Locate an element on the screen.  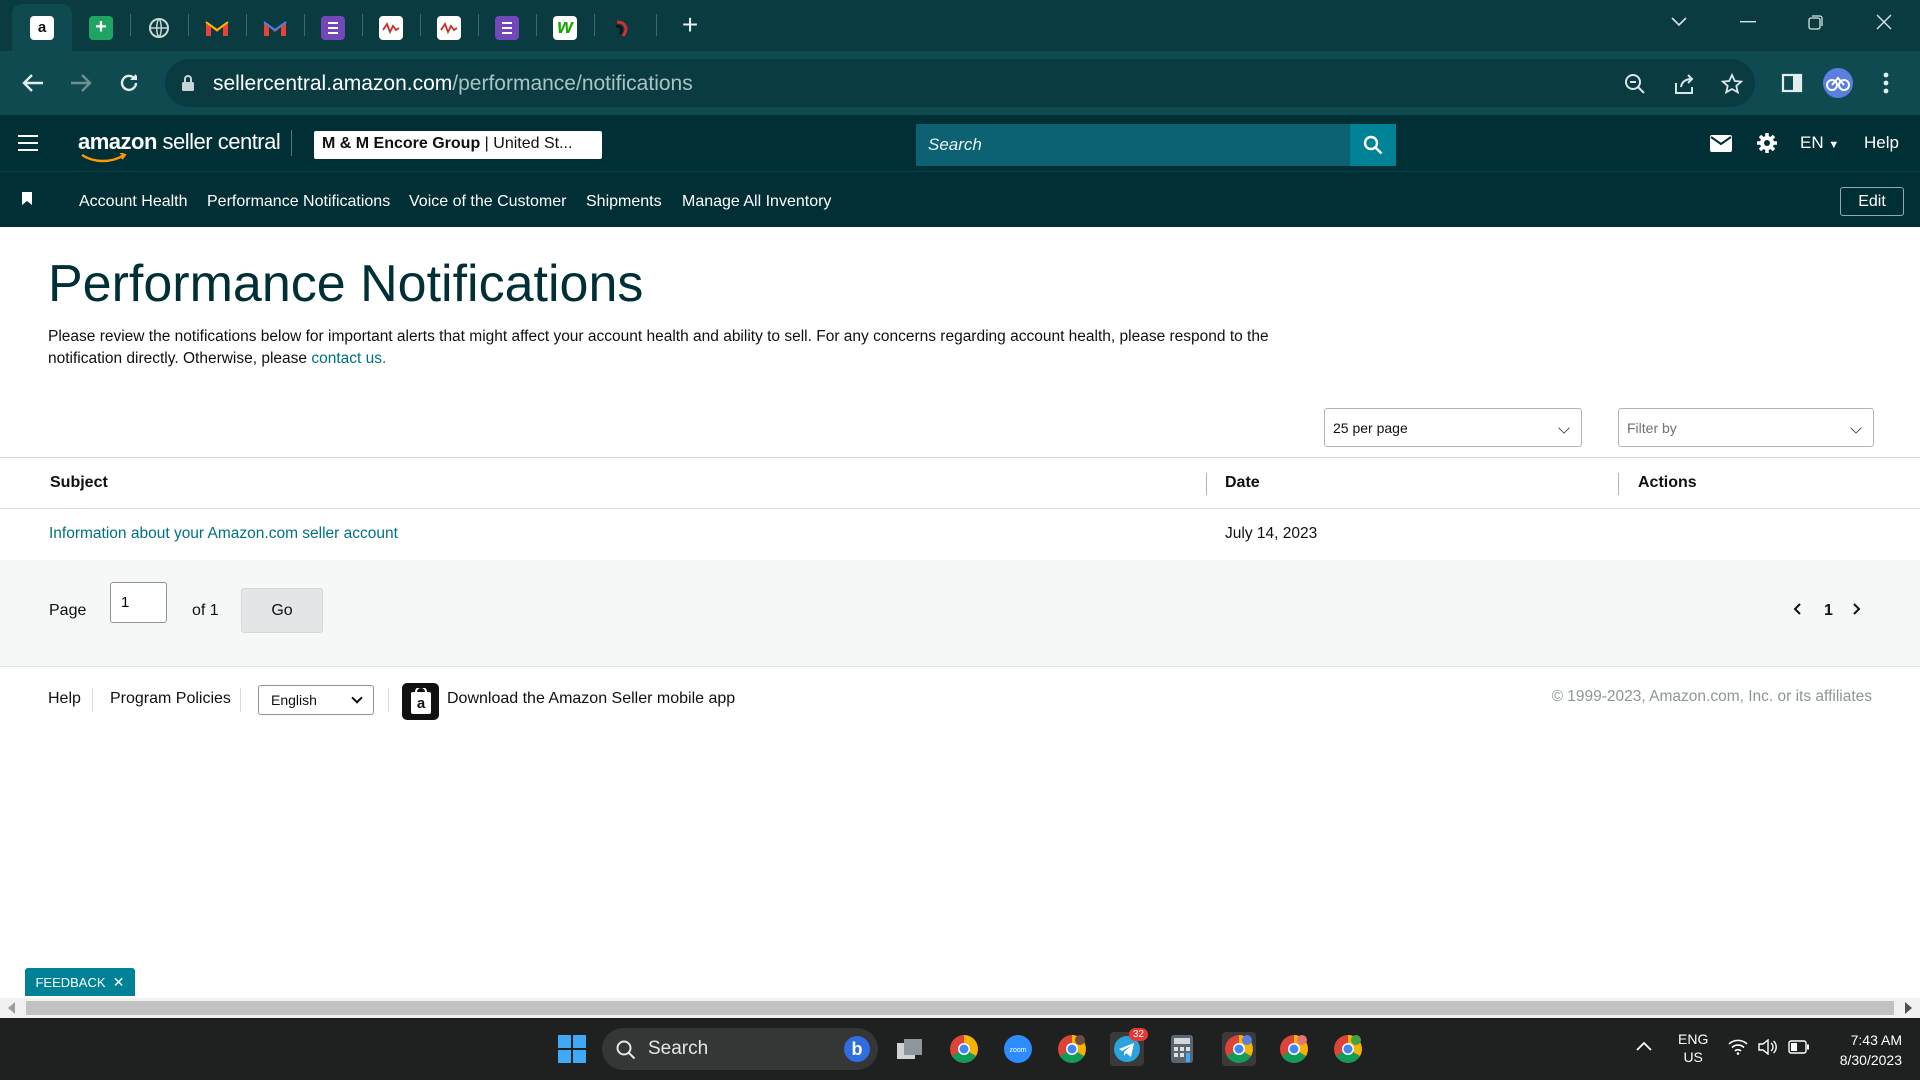
telegram-badge: 32 is located at coordinates (1138, 1034).